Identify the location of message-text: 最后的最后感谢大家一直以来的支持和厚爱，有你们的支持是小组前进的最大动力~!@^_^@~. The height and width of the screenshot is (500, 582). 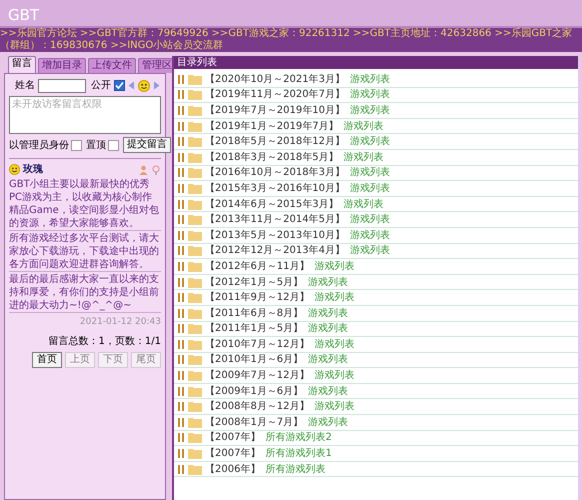
(85, 293).